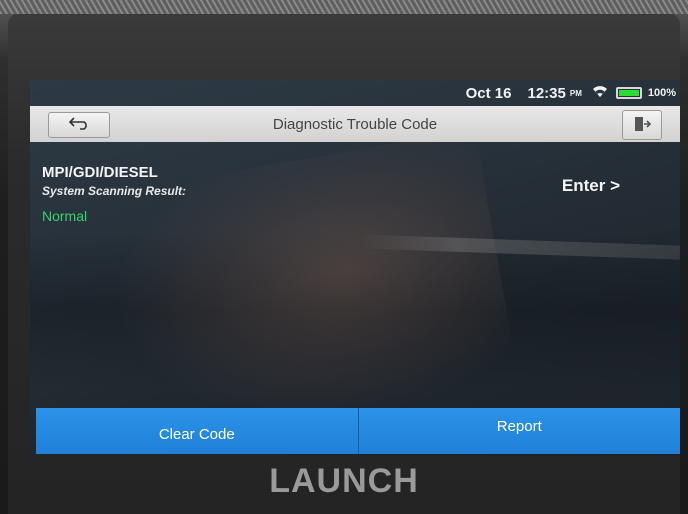 The width and height of the screenshot is (688, 514). I want to click on battery-percent: 100%, so click(661, 93).